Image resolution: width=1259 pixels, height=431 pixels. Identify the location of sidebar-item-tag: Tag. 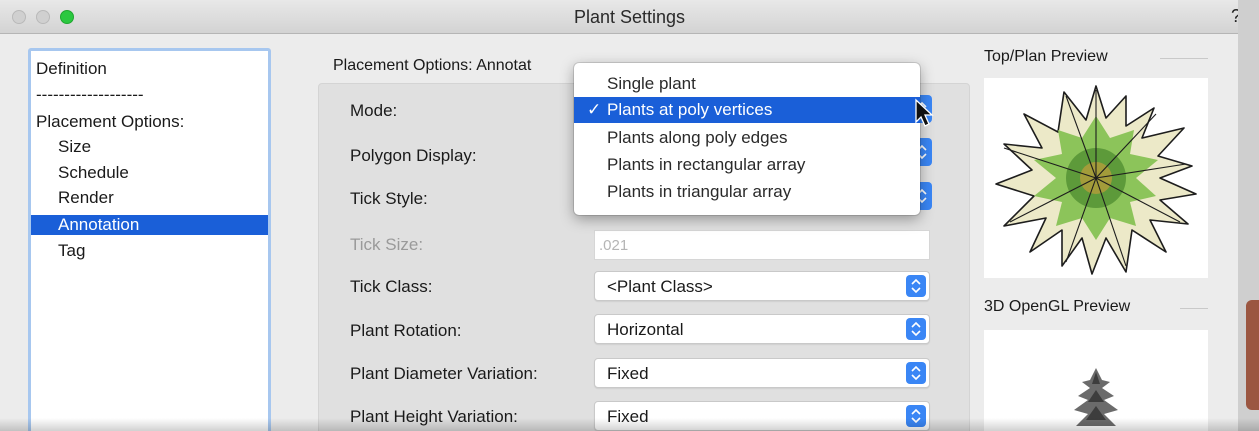
(71, 251).